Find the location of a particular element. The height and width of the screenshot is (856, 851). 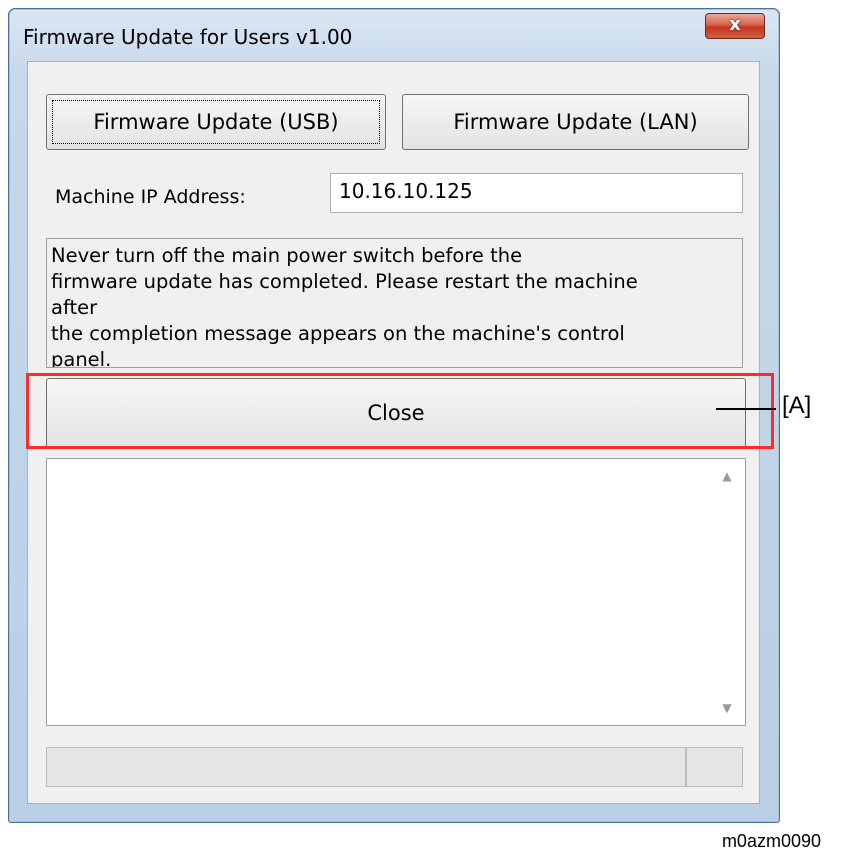

ip-address-field: 10.16.10.125 is located at coordinates (536, 193).